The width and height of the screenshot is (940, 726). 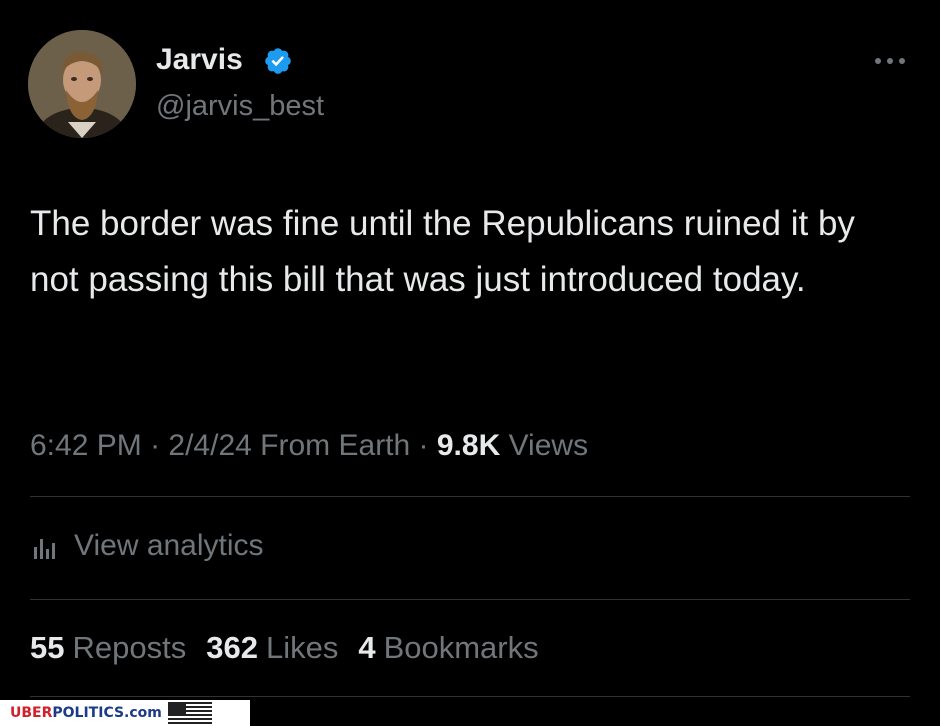 What do you see at coordinates (468, 445) in the screenshot?
I see `views-count: 9.8K` at bounding box center [468, 445].